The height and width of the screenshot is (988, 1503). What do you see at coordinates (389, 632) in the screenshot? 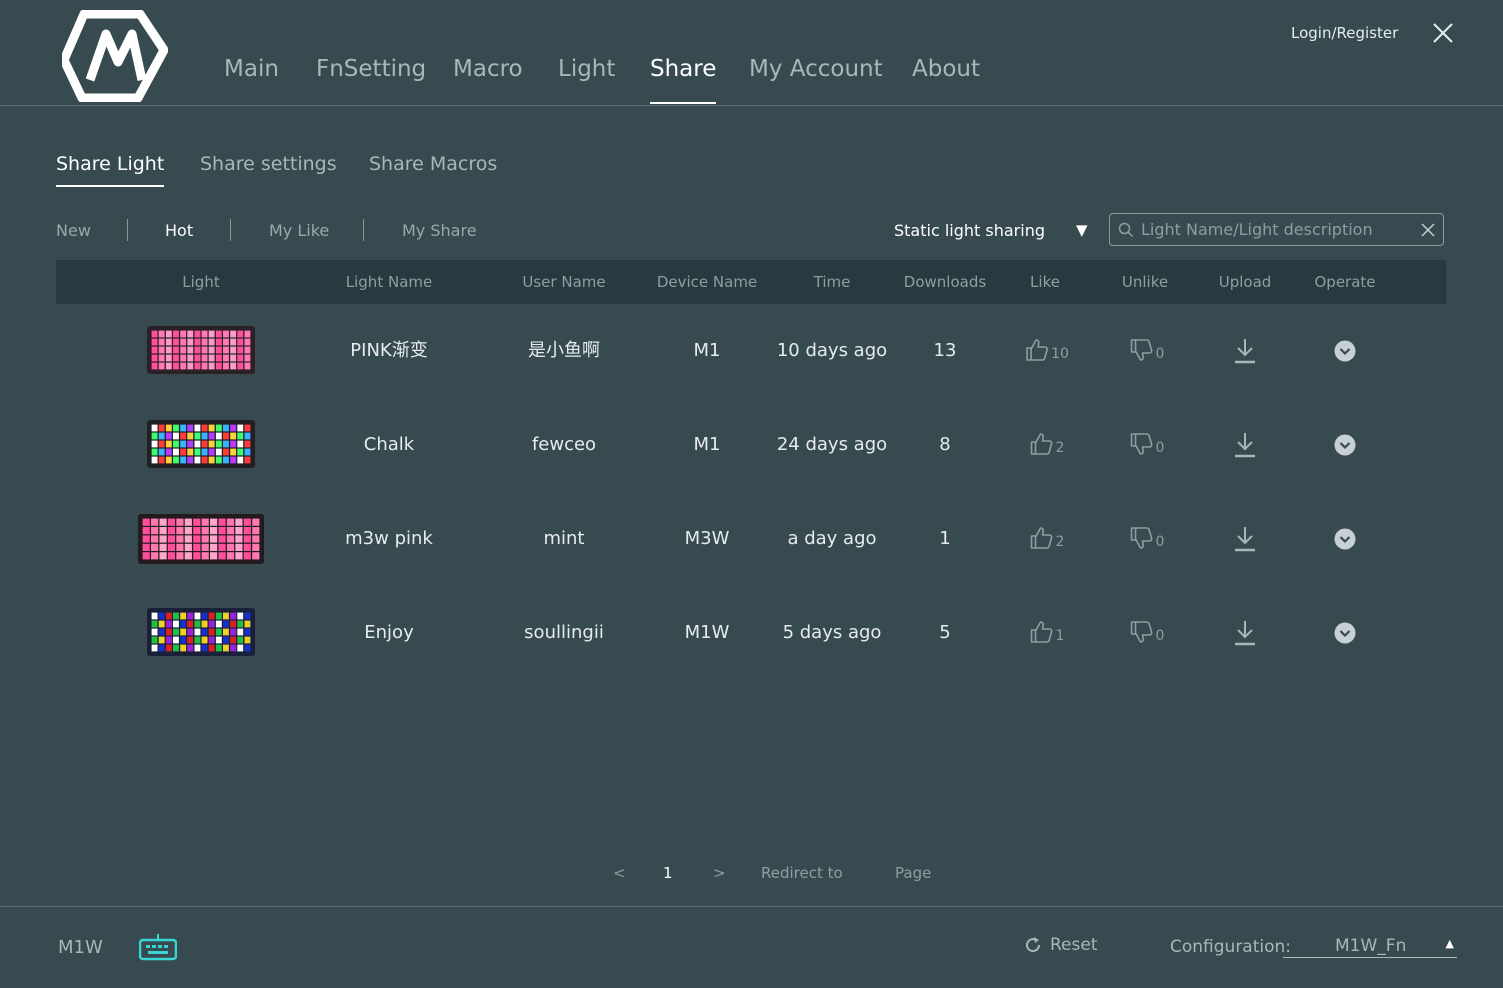
I see `light-name: Enjoy` at bounding box center [389, 632].